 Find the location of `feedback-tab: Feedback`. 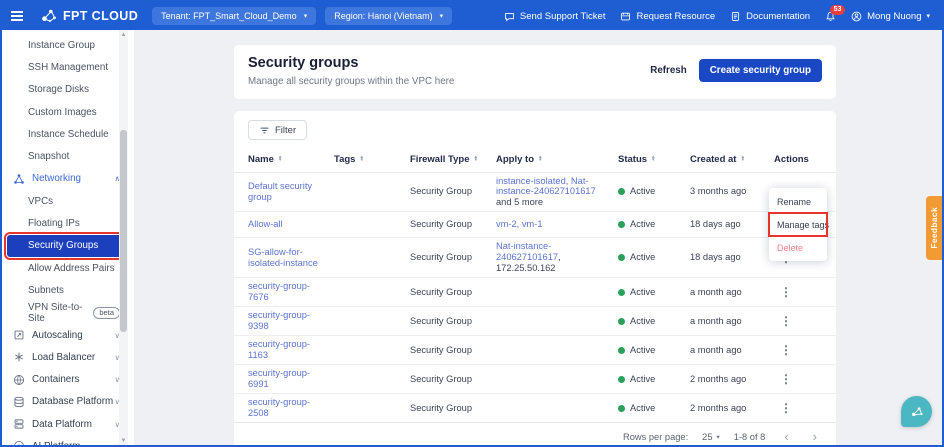

feedback-tab: Feedback is located at coordinates (934, 228).